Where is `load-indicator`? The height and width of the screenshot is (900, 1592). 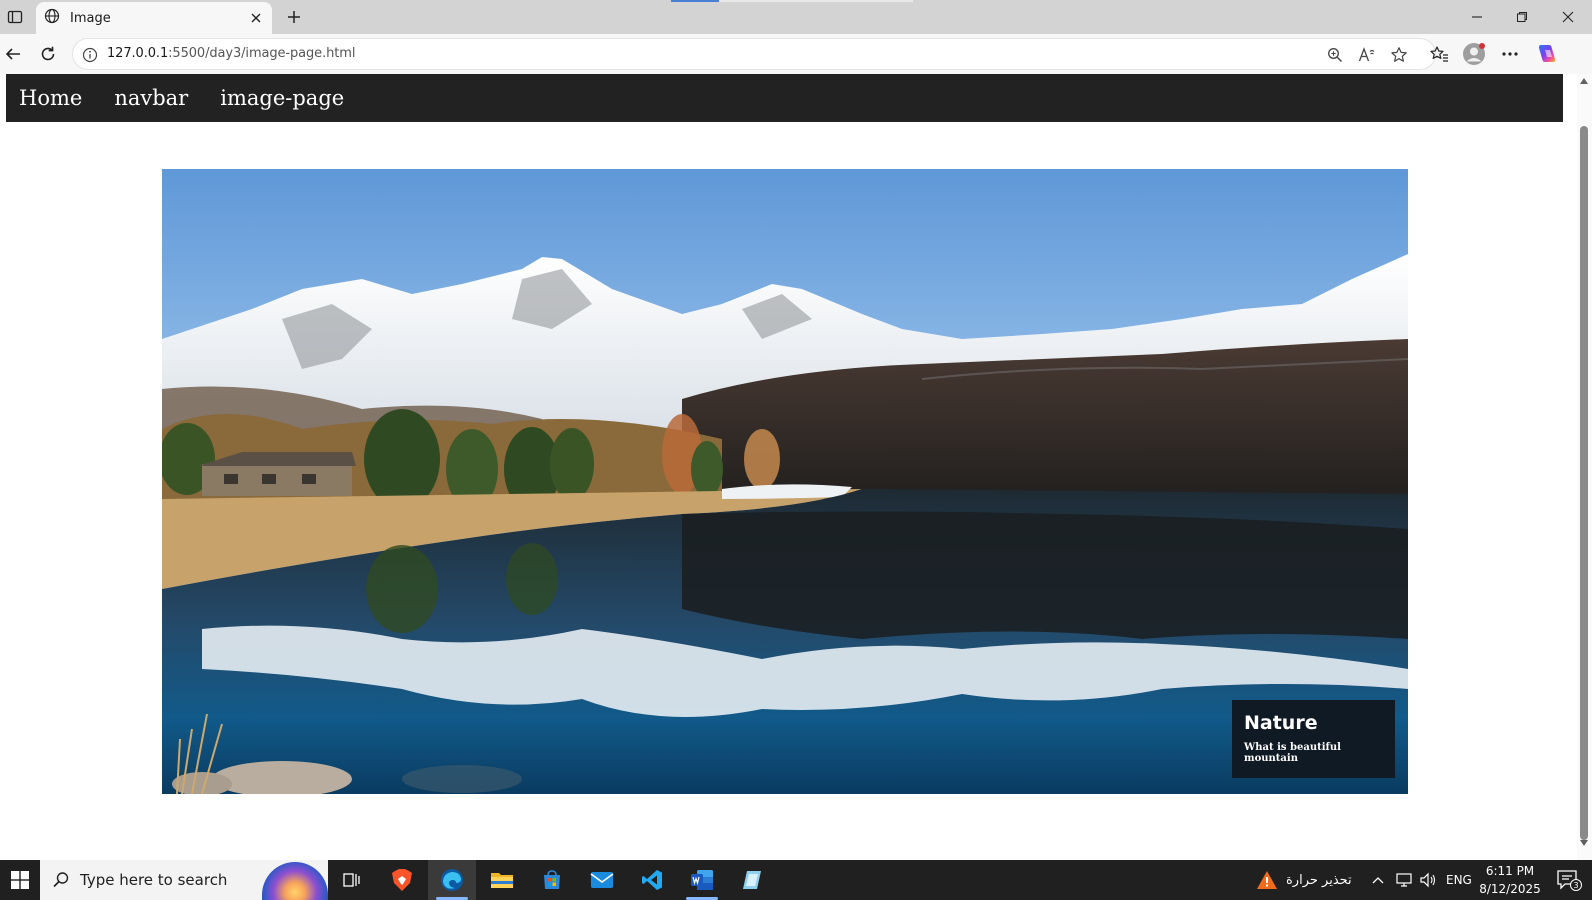 load-indicator is located at coordinates (695, 1).